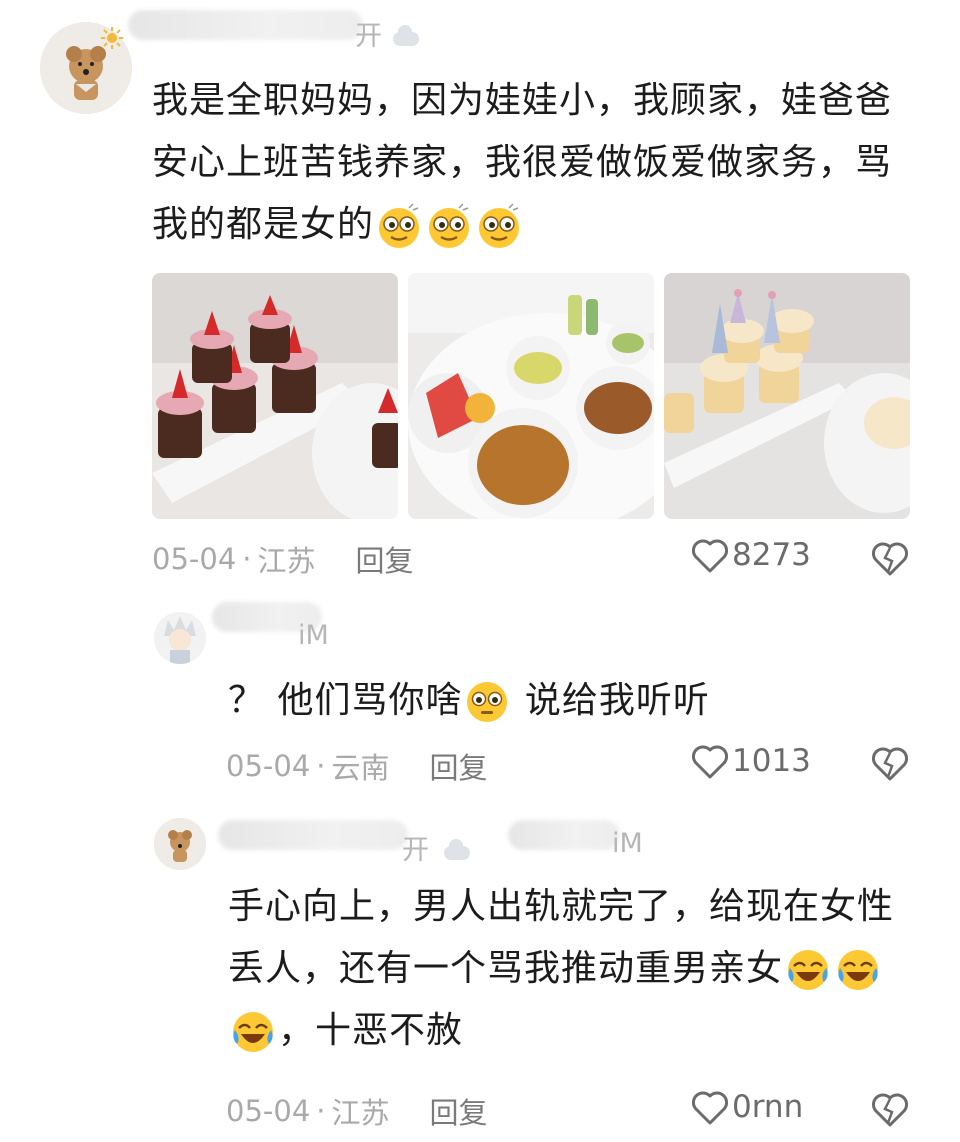  I want to click on comment-3-line-3-text: ，十恶不赦, so click(371, 1030).